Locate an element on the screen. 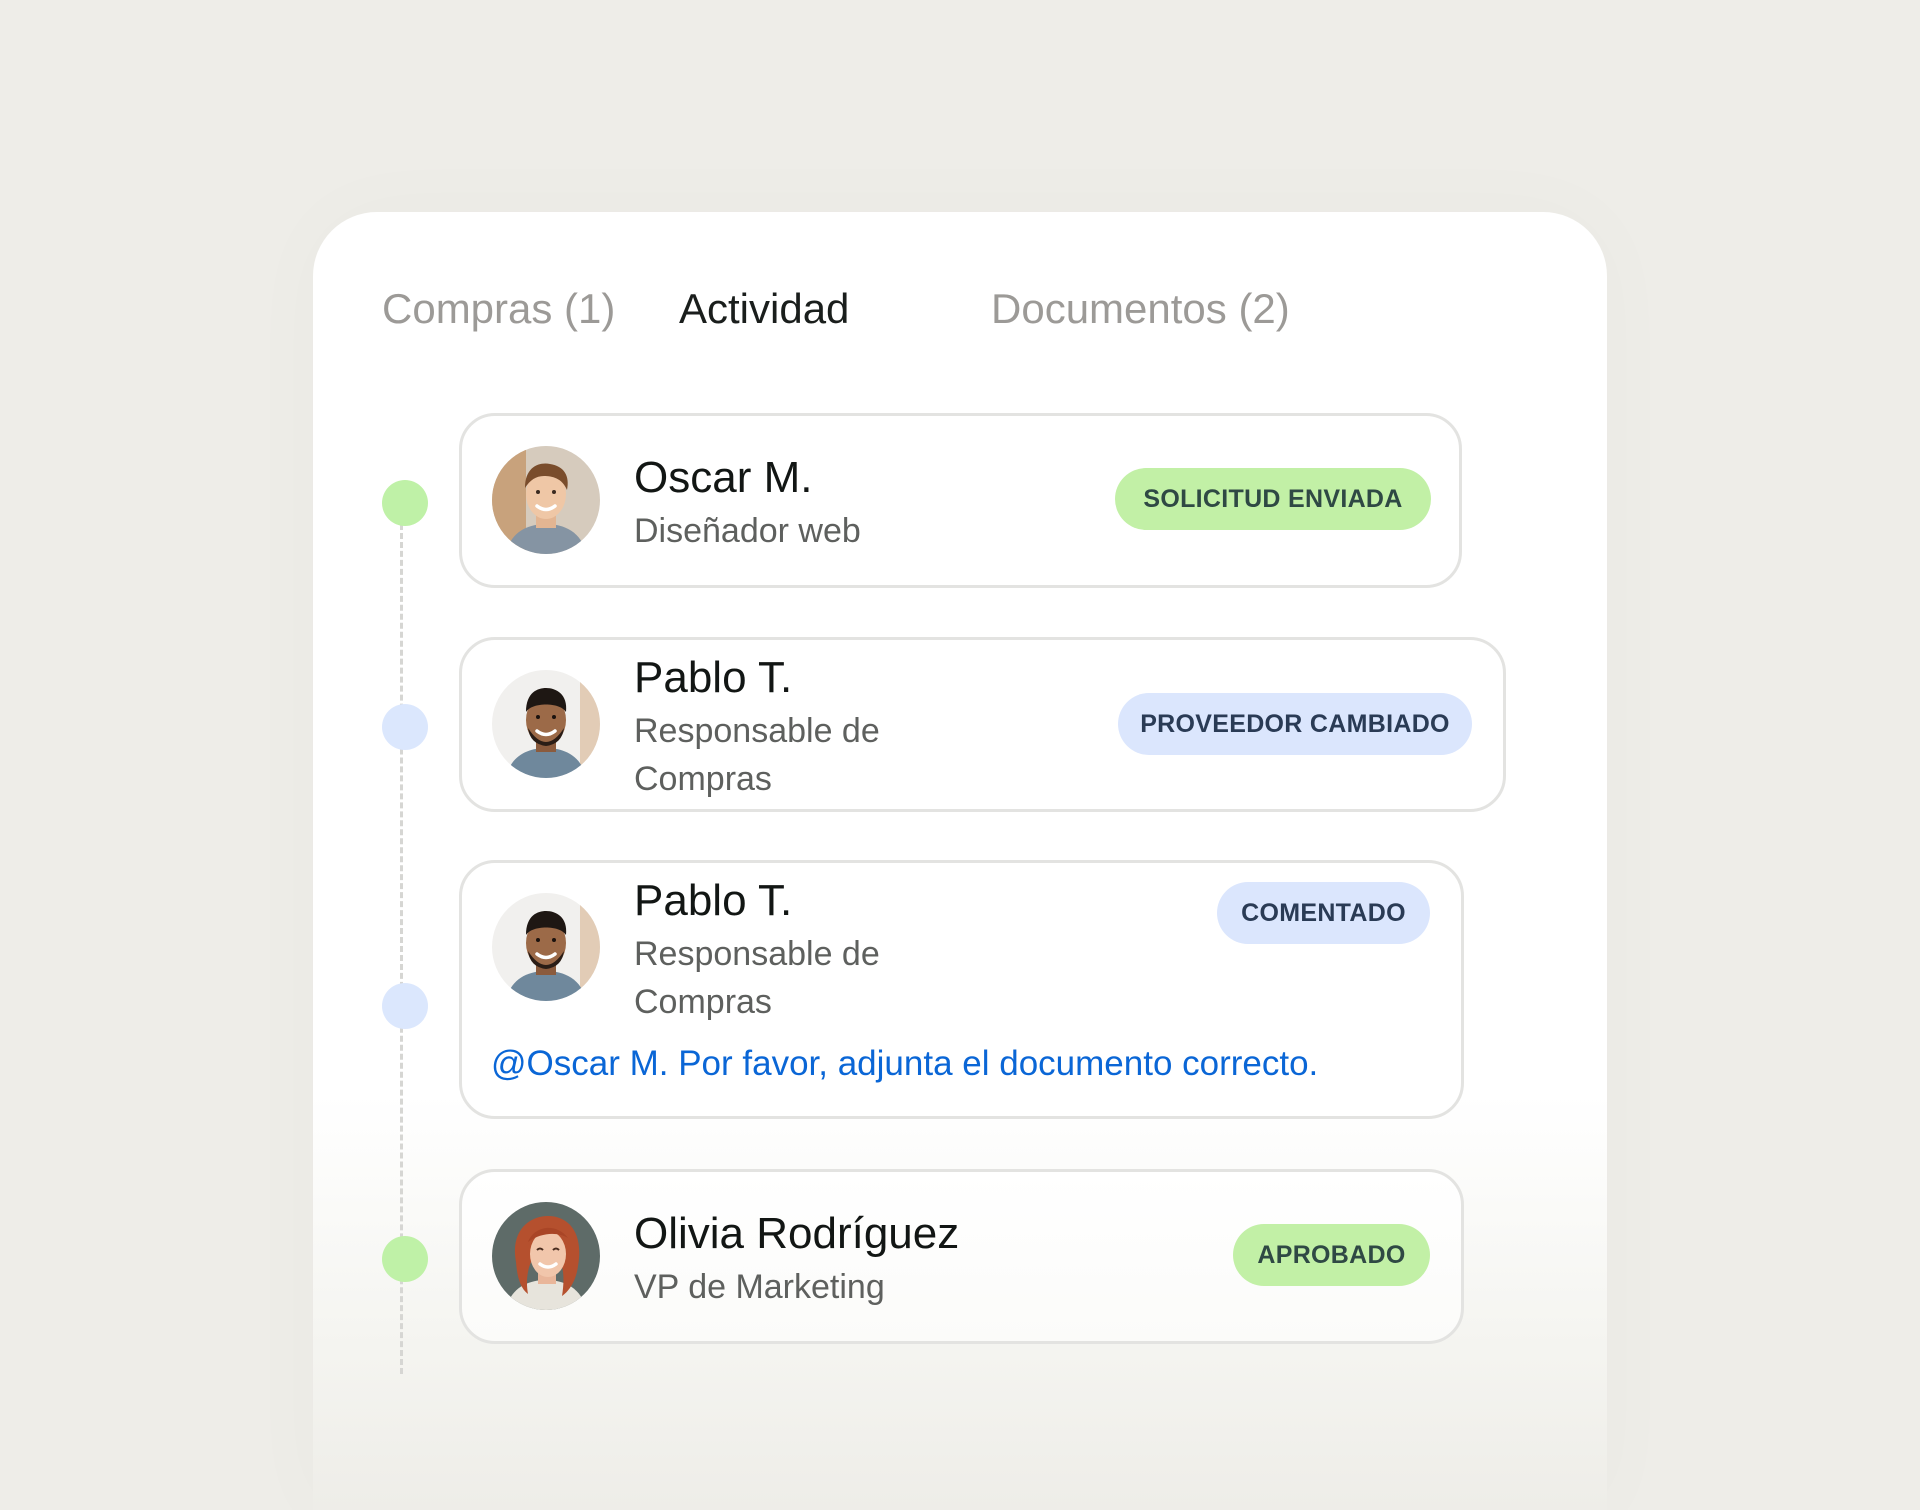  status-badge: COMENTADO is located at coordinates (1323, 913).